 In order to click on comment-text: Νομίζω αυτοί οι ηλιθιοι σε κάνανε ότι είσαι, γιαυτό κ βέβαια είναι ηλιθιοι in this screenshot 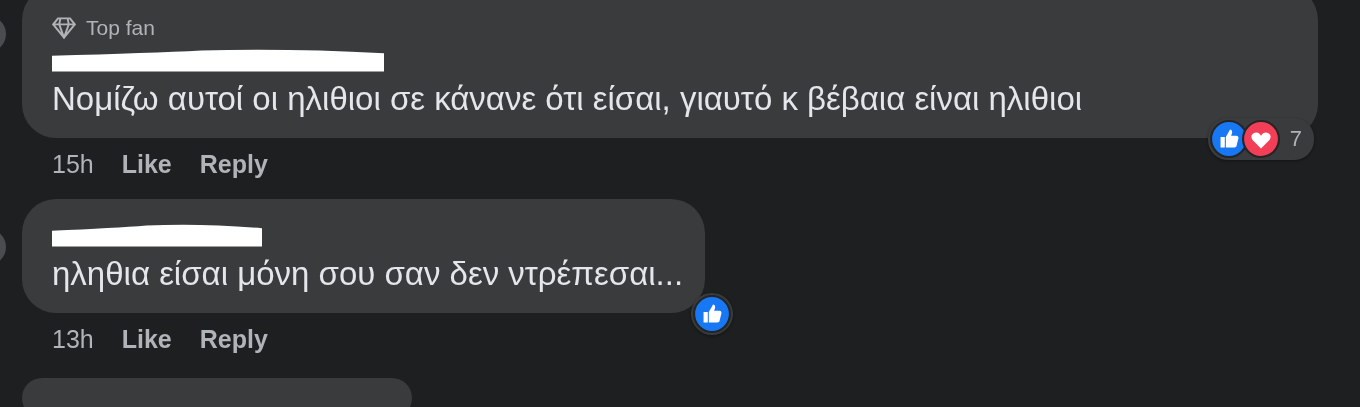, I will do `click(568, 99)`.